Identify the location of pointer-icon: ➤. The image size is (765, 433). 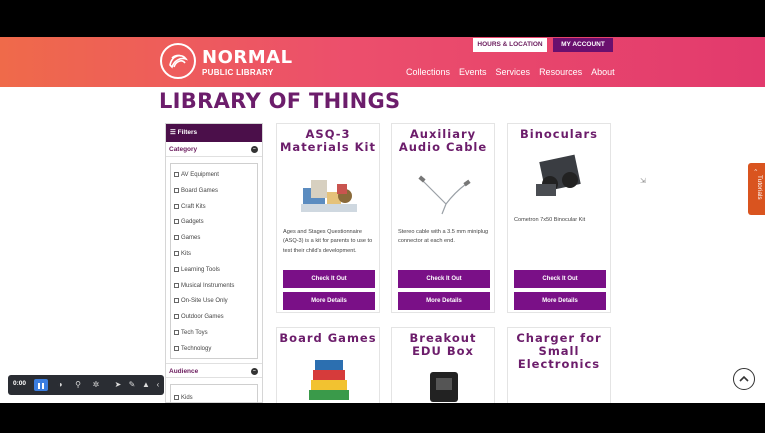
(118, 385).